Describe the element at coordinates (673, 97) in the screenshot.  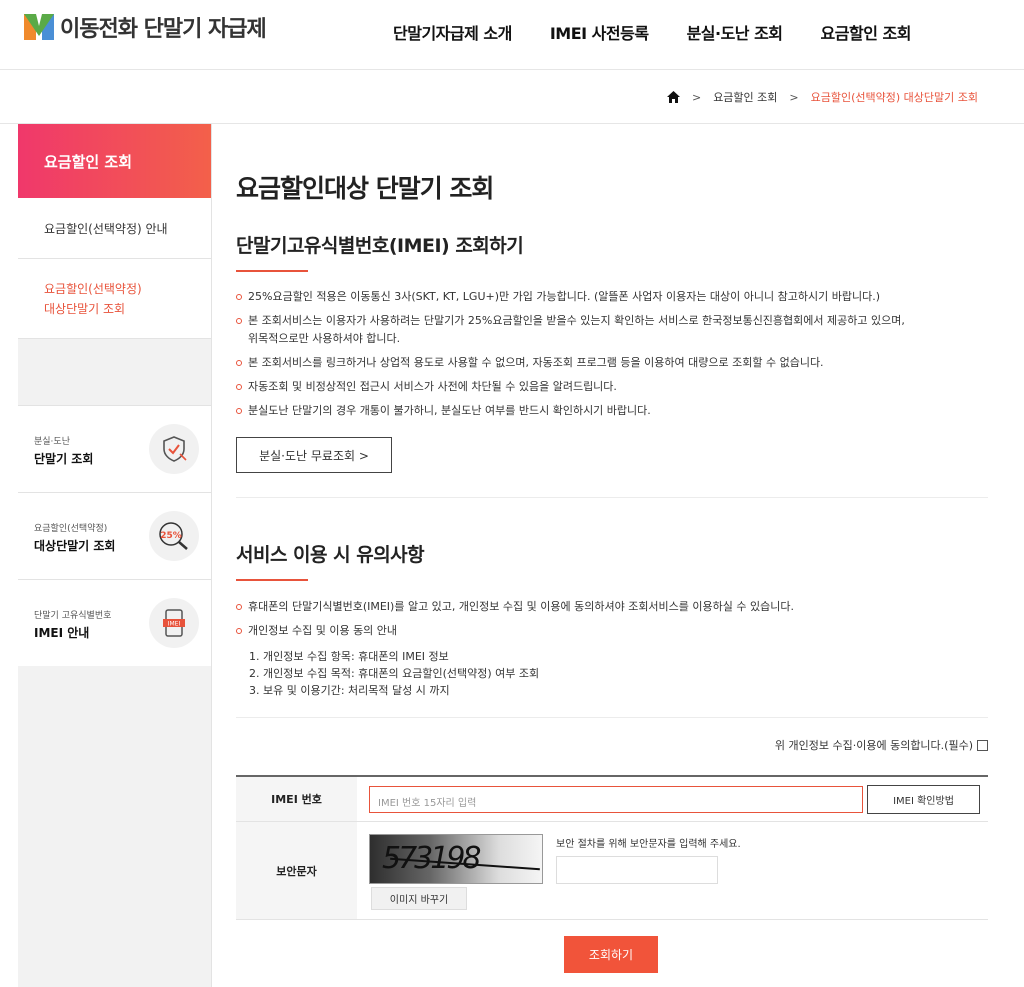
I see `home-icon` at that location.